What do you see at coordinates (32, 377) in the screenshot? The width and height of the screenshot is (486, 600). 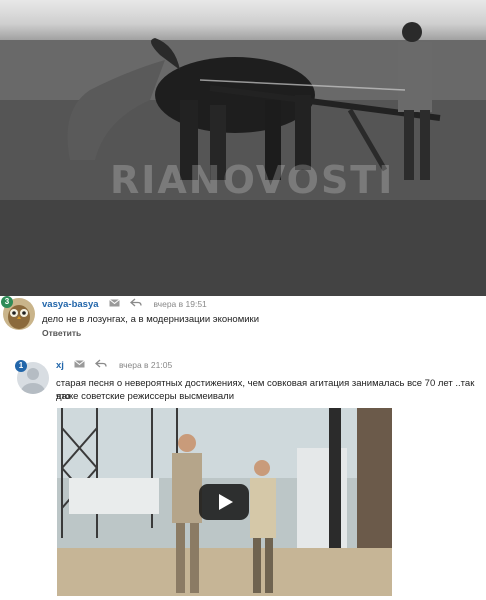 I see `avatar-wrap: 1` at bounding box center [32, 377].